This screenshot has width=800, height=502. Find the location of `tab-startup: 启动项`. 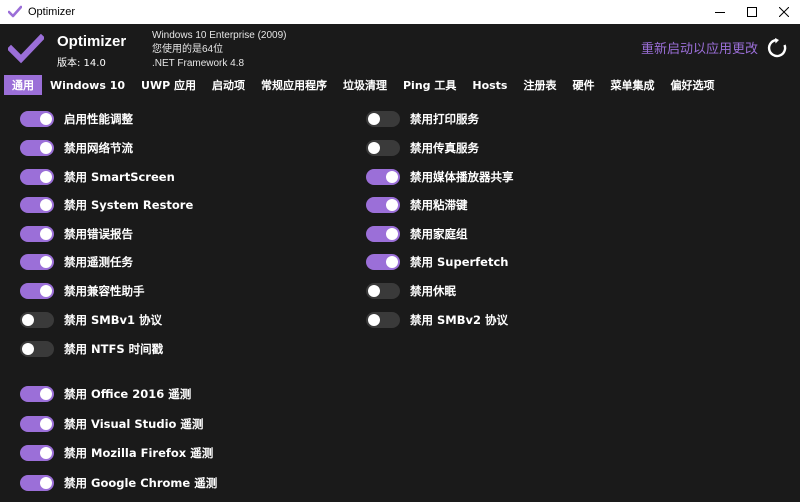

tab-startup: 启动项 is located at coordinates (228, 85).